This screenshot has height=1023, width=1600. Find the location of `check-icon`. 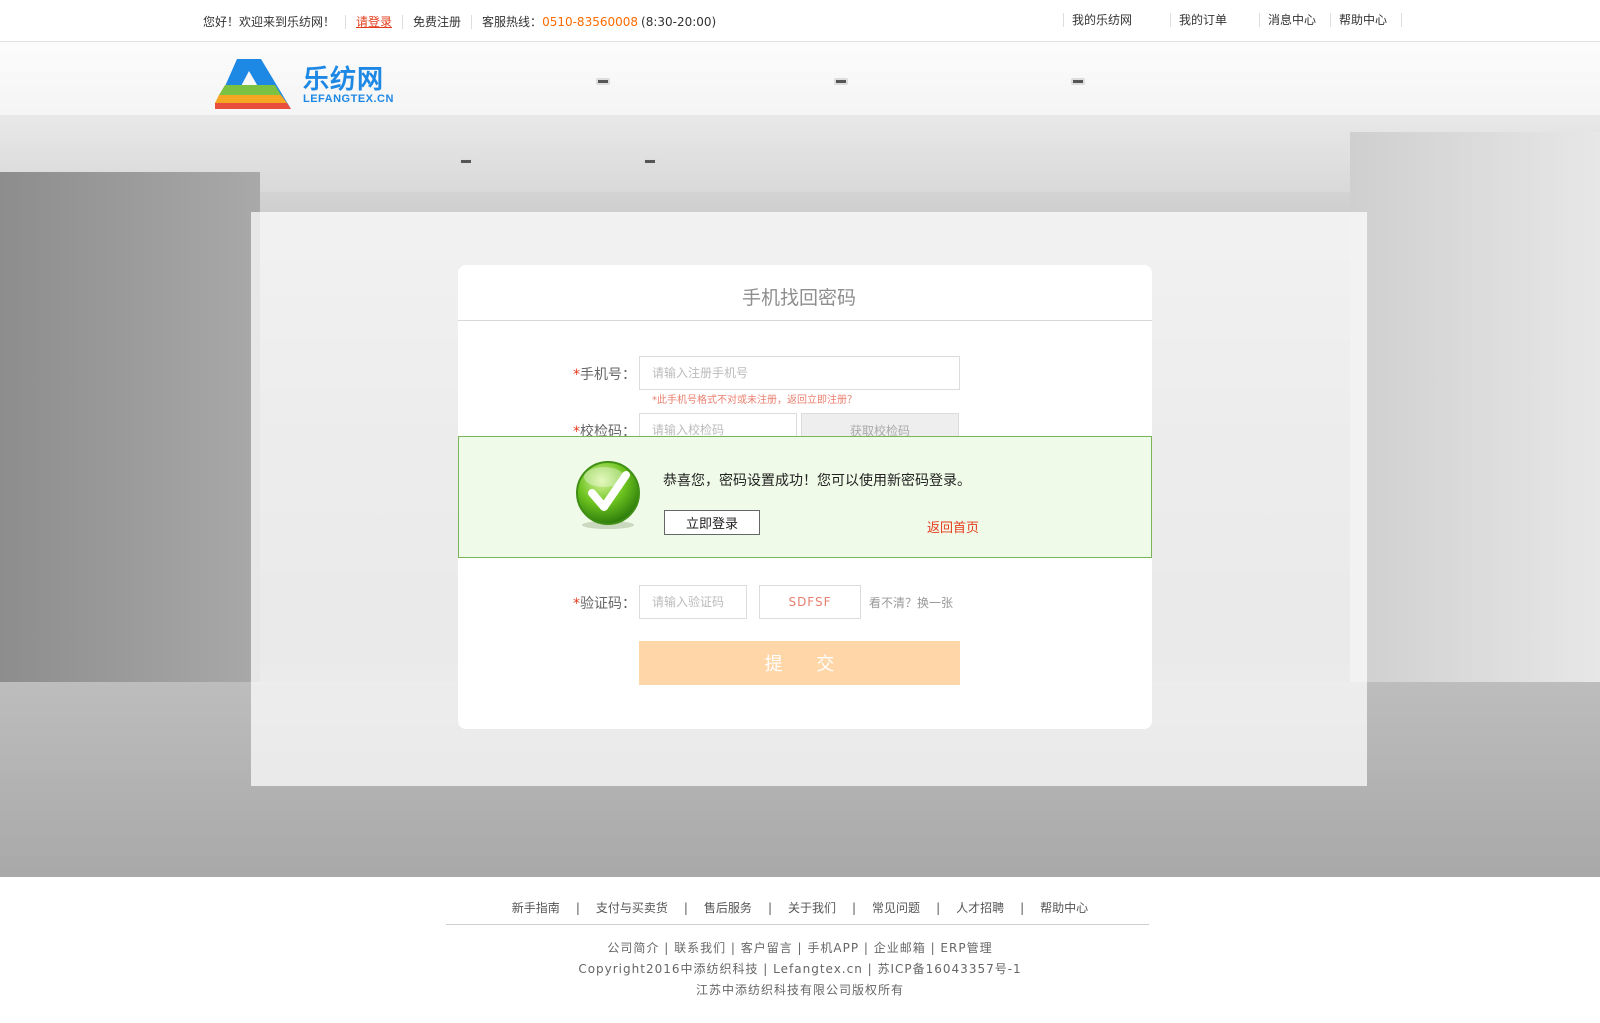

check-icon is located at coordinates (608, 495).